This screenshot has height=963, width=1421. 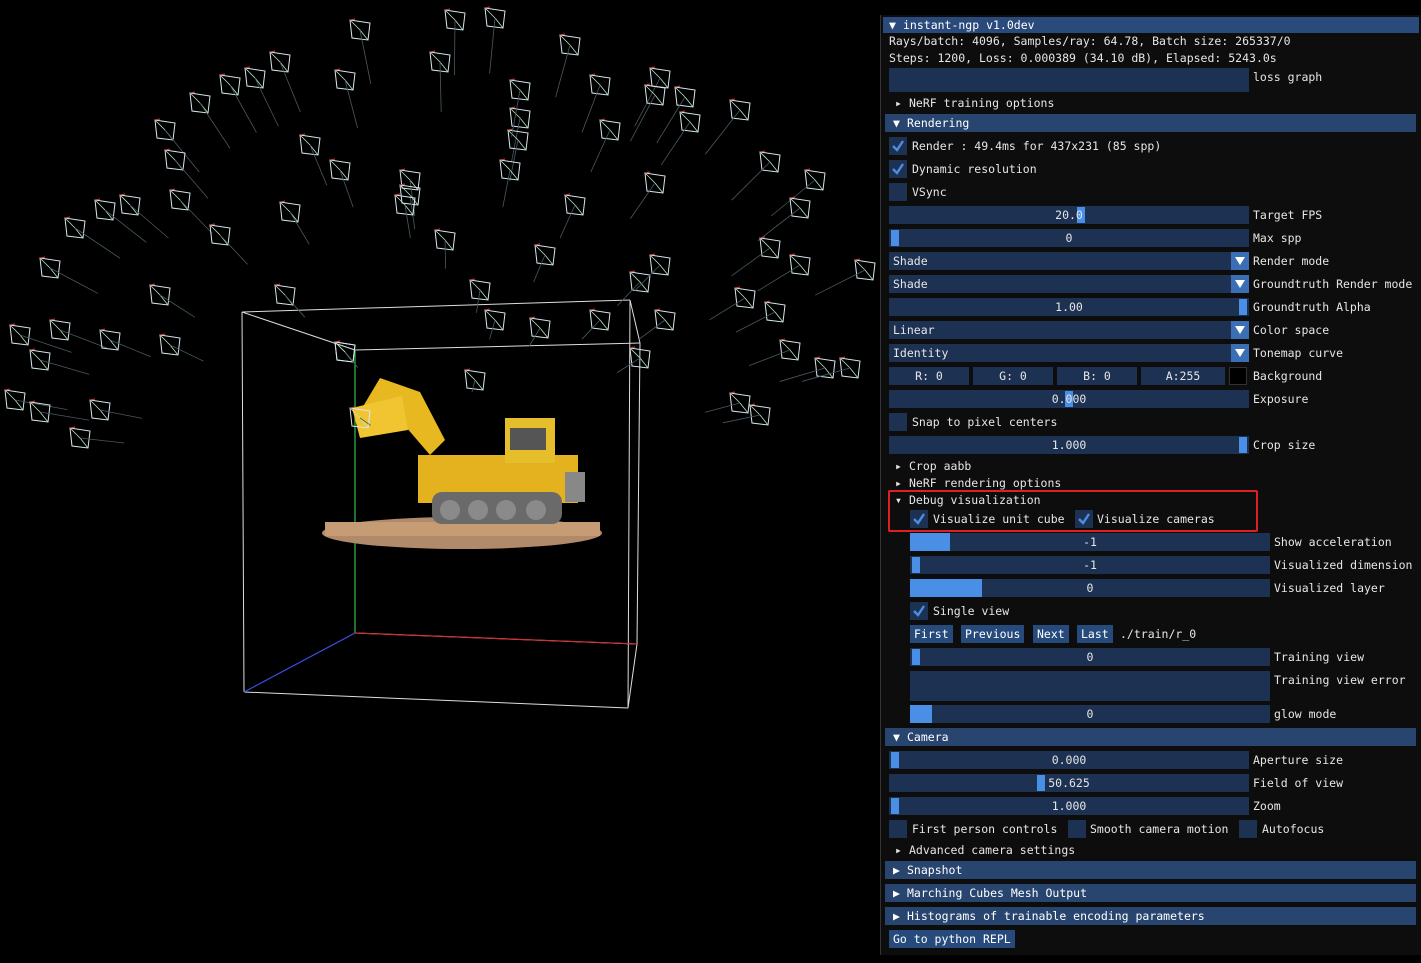 I want to click on model-rear, so click(x=575, y=487).